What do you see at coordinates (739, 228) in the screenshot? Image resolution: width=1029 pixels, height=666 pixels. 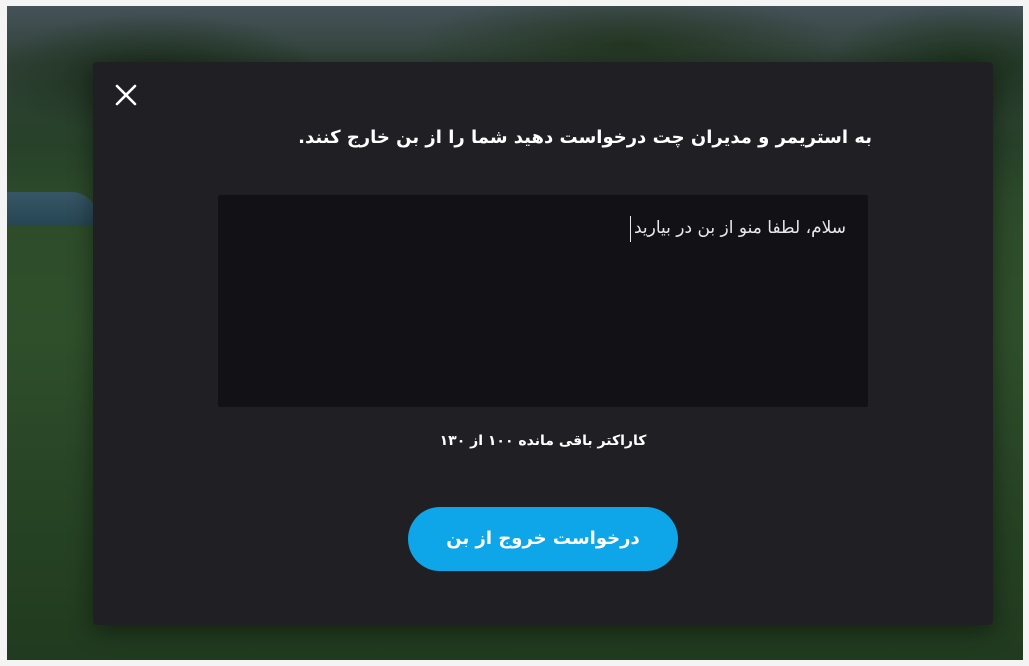 I see `message-text: سلام، لطفا منو از بن در بیارید` at bounding box center [739, 228].